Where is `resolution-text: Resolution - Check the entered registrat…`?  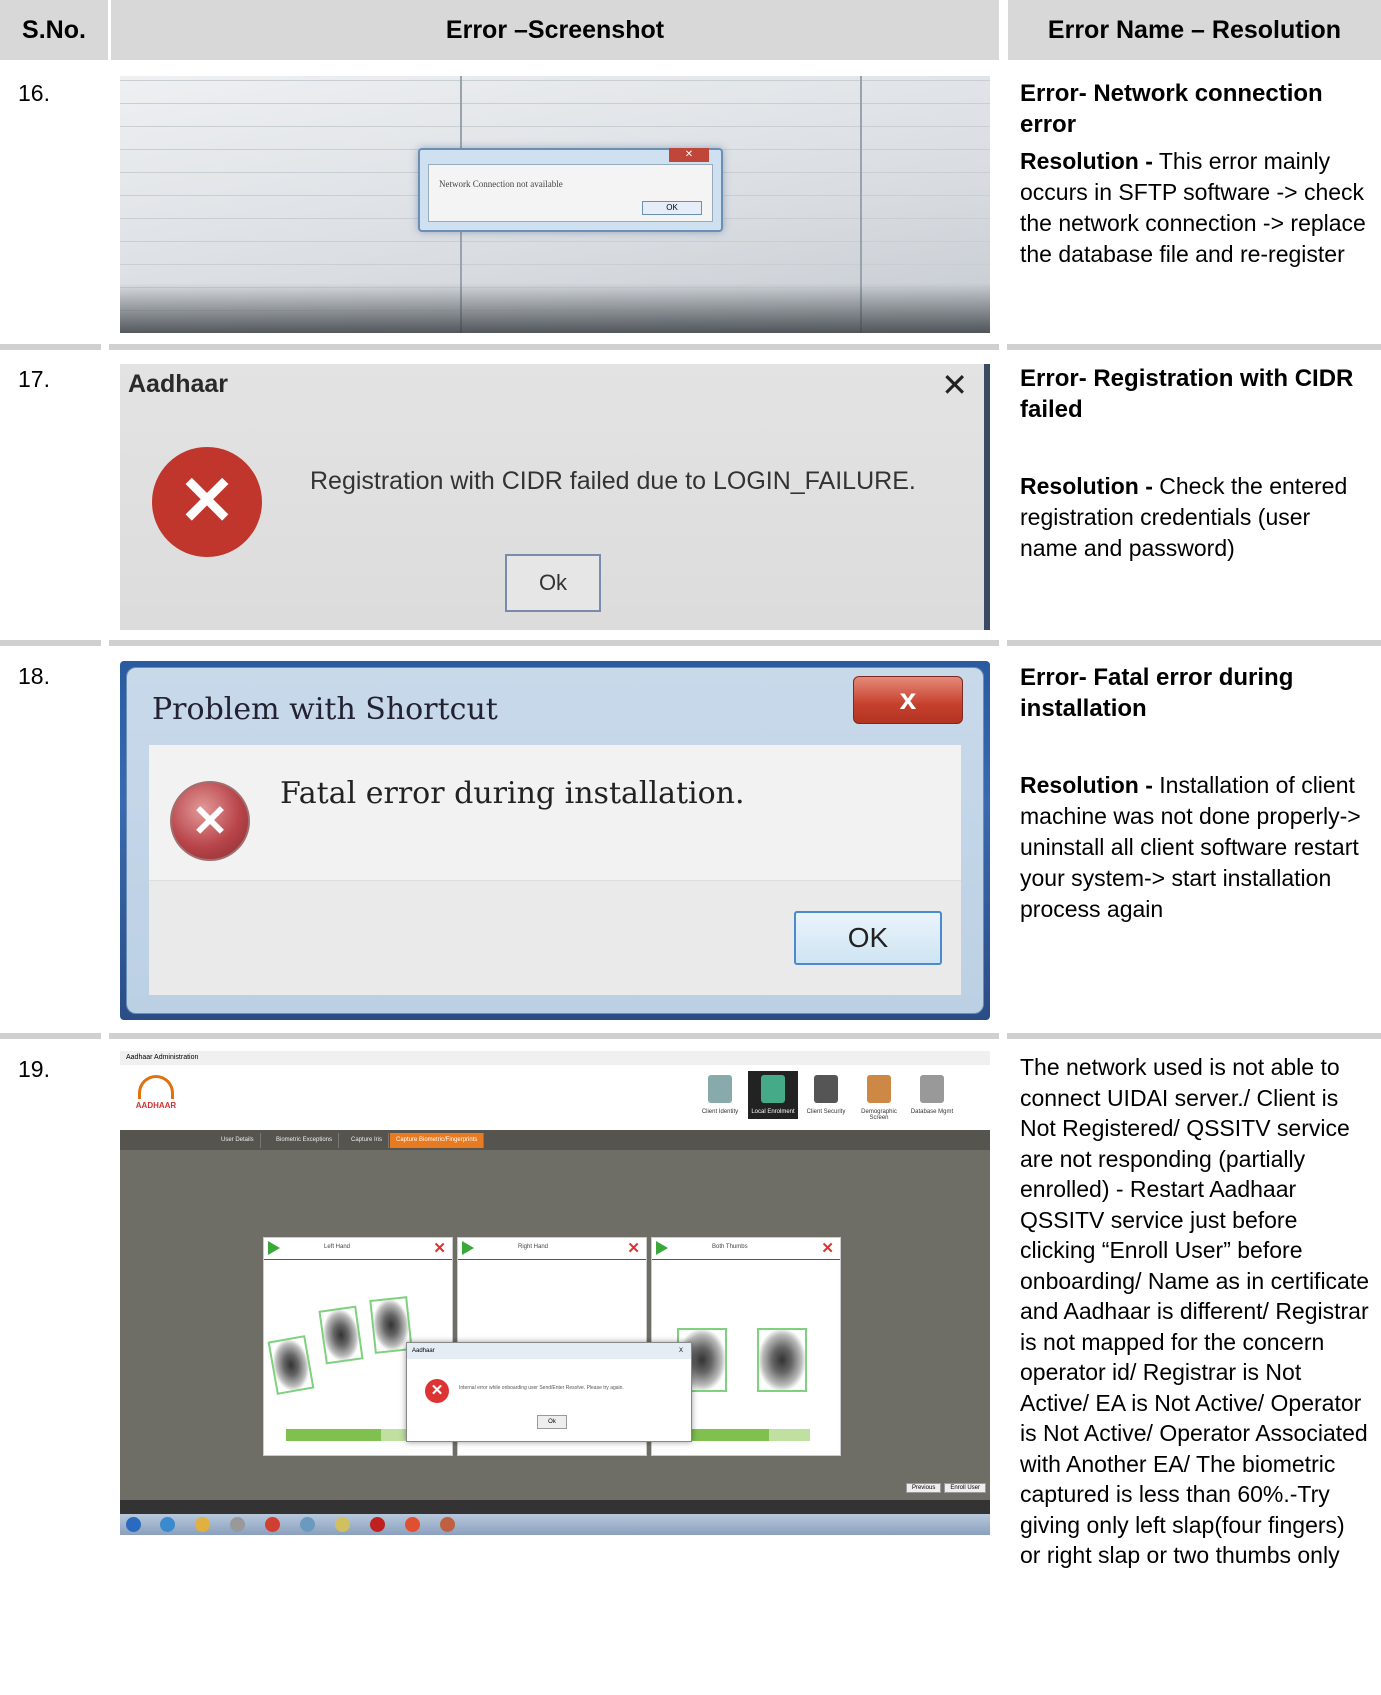
resolution-text: Resolution - Check the entered registrat… is located at coordinates (1184, 517).